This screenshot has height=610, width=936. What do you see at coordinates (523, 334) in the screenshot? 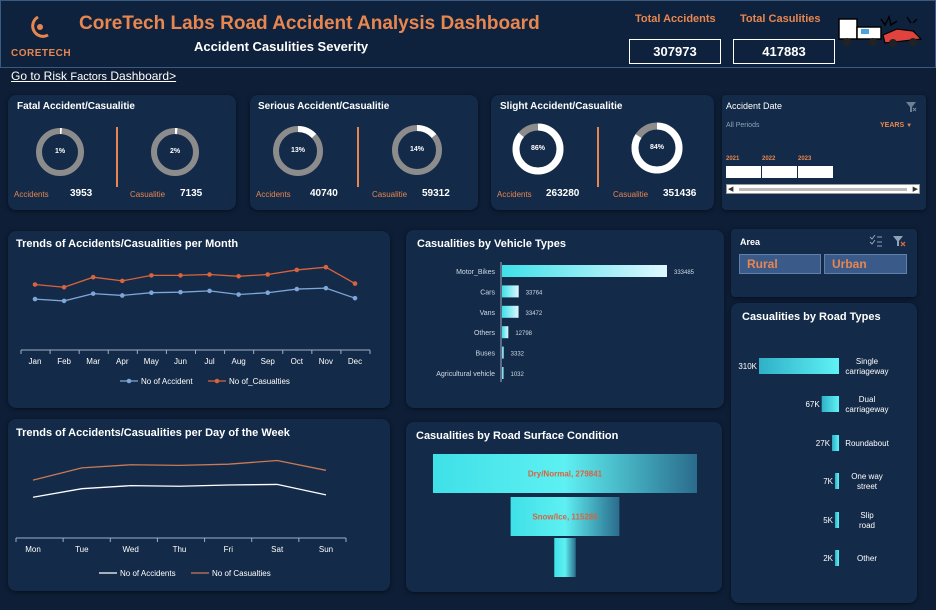
I see `data-label: 12798` at bounding box center [523, 334].